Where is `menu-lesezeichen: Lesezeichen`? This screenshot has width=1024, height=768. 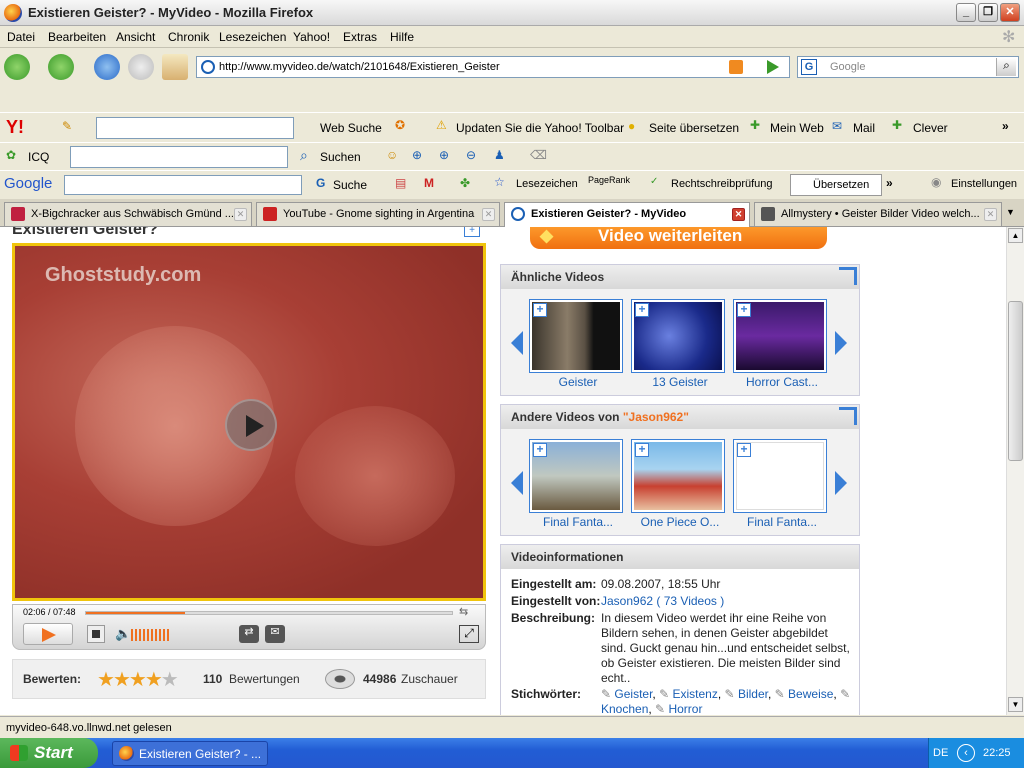
menu-lesezeichen: Lesezeichen is located at coordinates (252, 37).